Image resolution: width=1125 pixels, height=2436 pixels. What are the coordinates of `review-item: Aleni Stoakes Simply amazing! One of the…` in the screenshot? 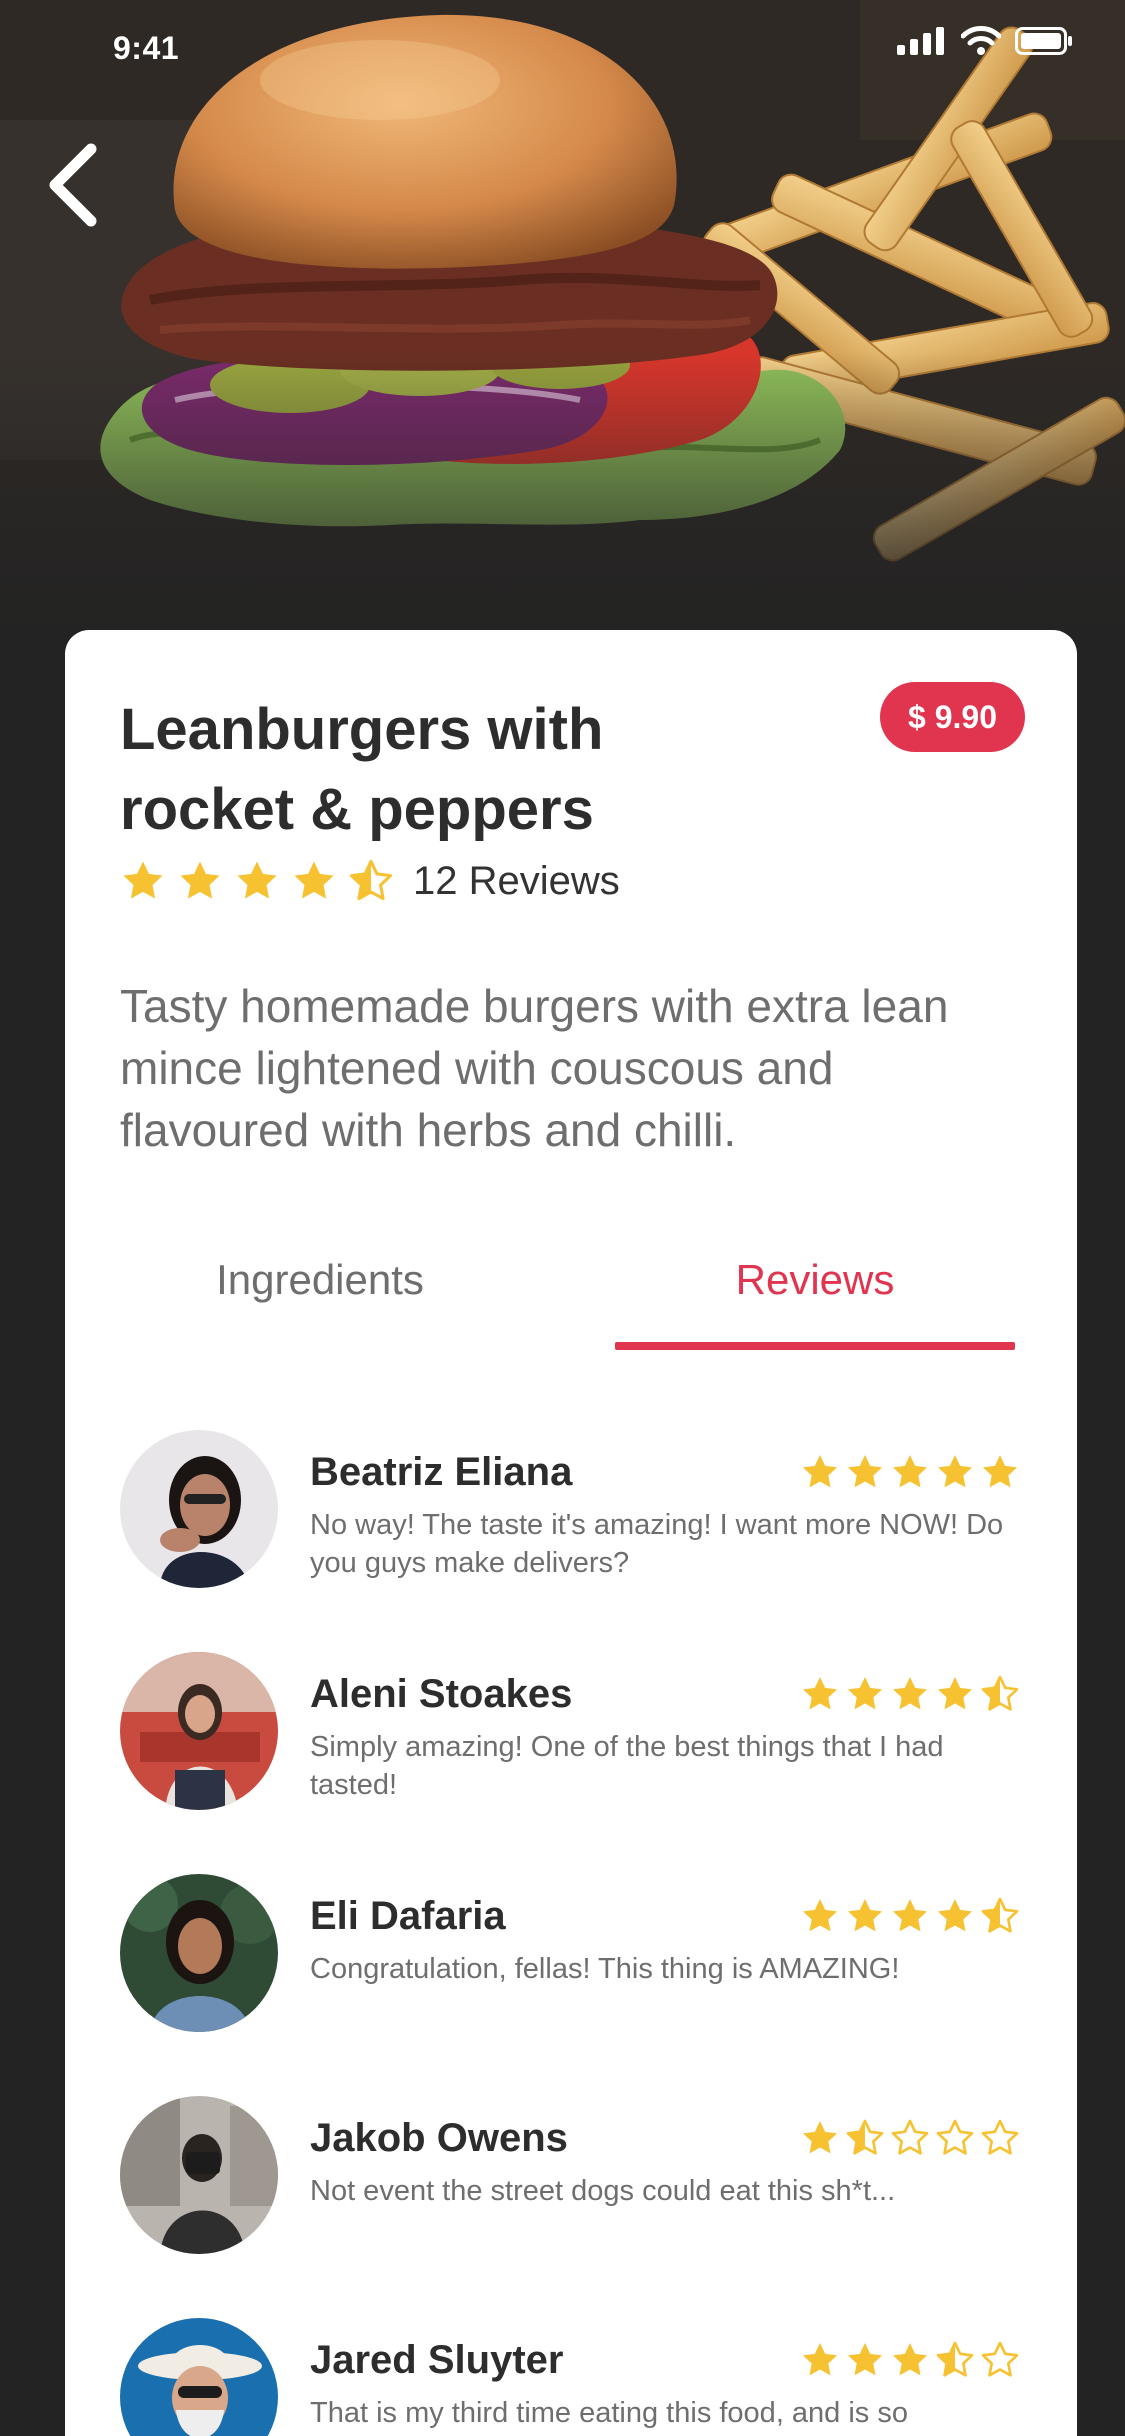 It's located at (570, 1763).